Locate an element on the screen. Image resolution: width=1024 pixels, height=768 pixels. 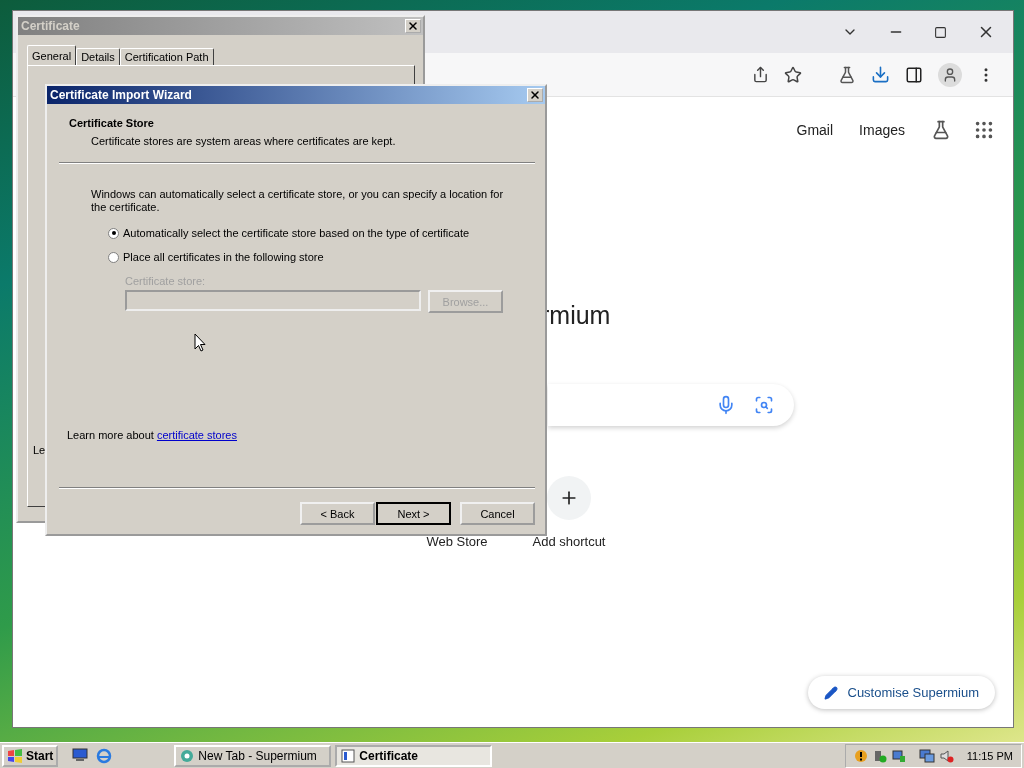
security-icon is located at coordinates (879, 755).